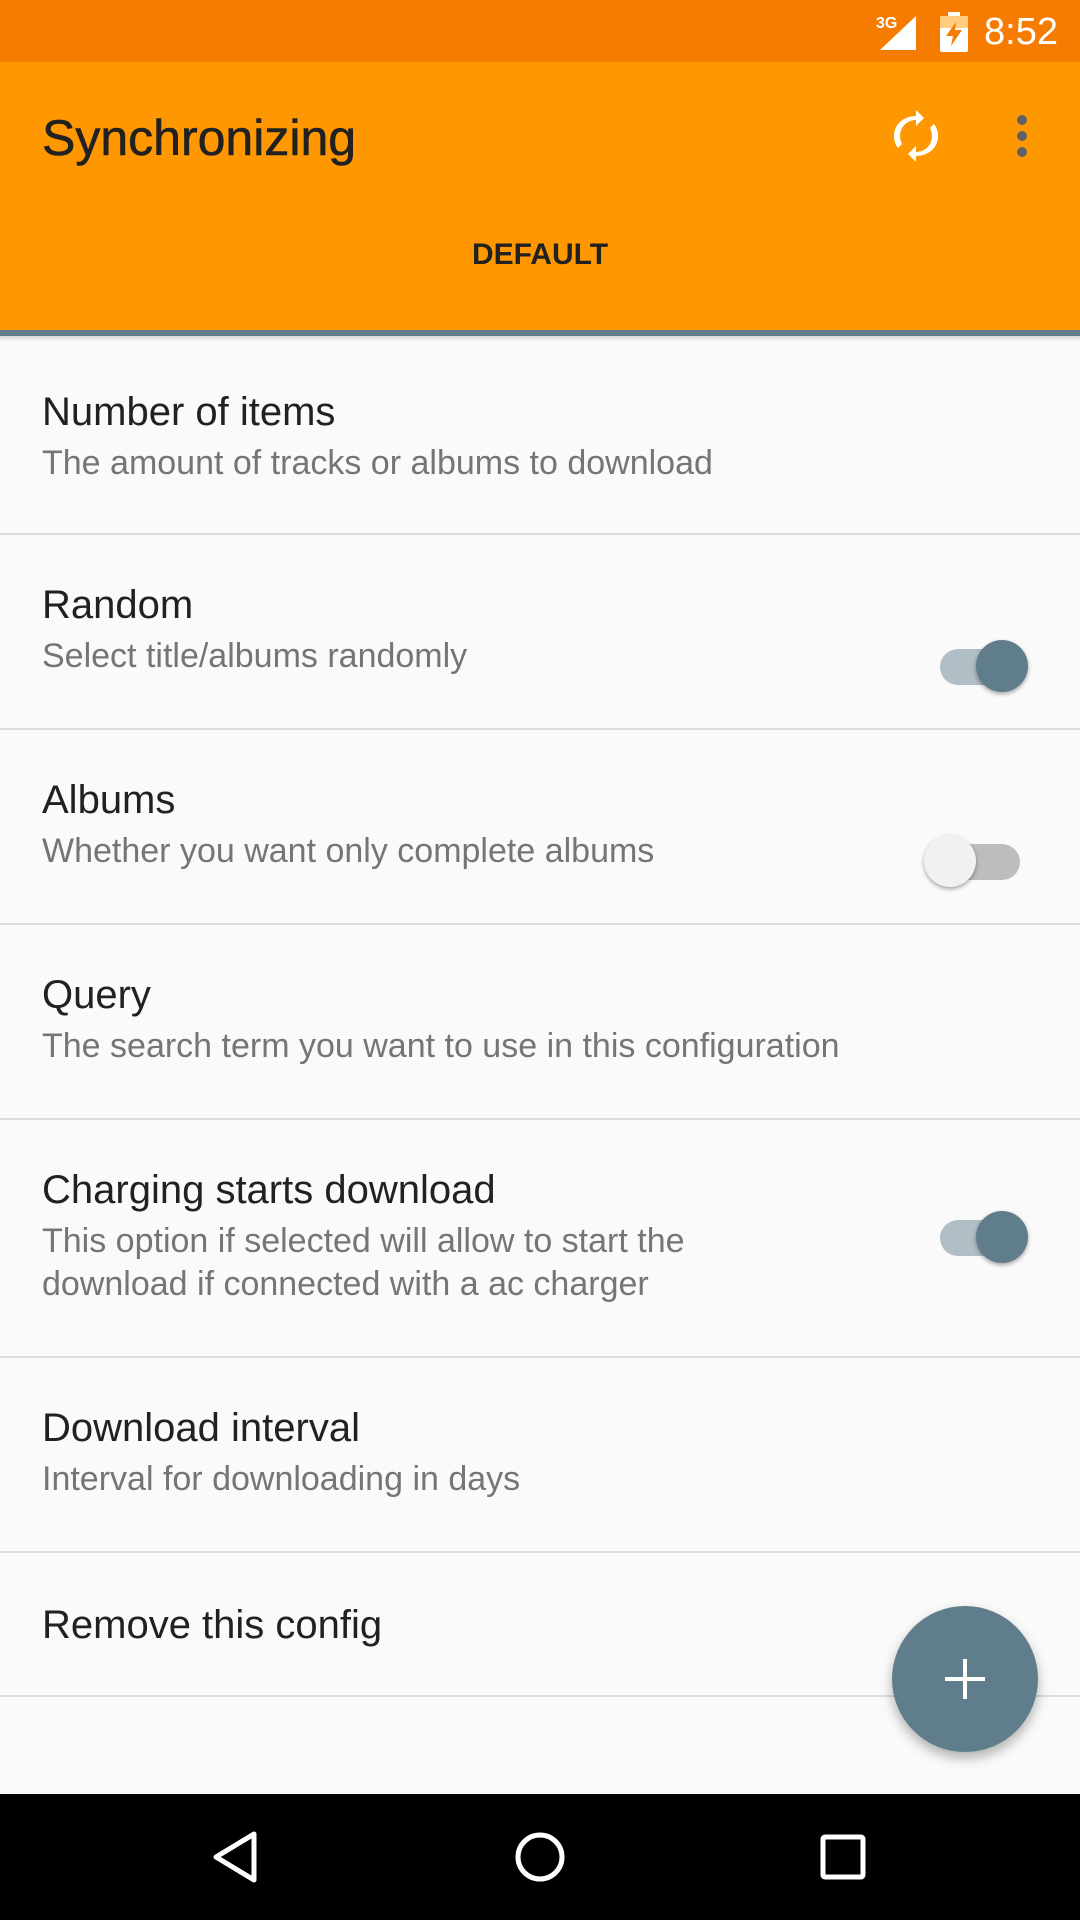  I want to click on albums-switch, so click(976, 861).